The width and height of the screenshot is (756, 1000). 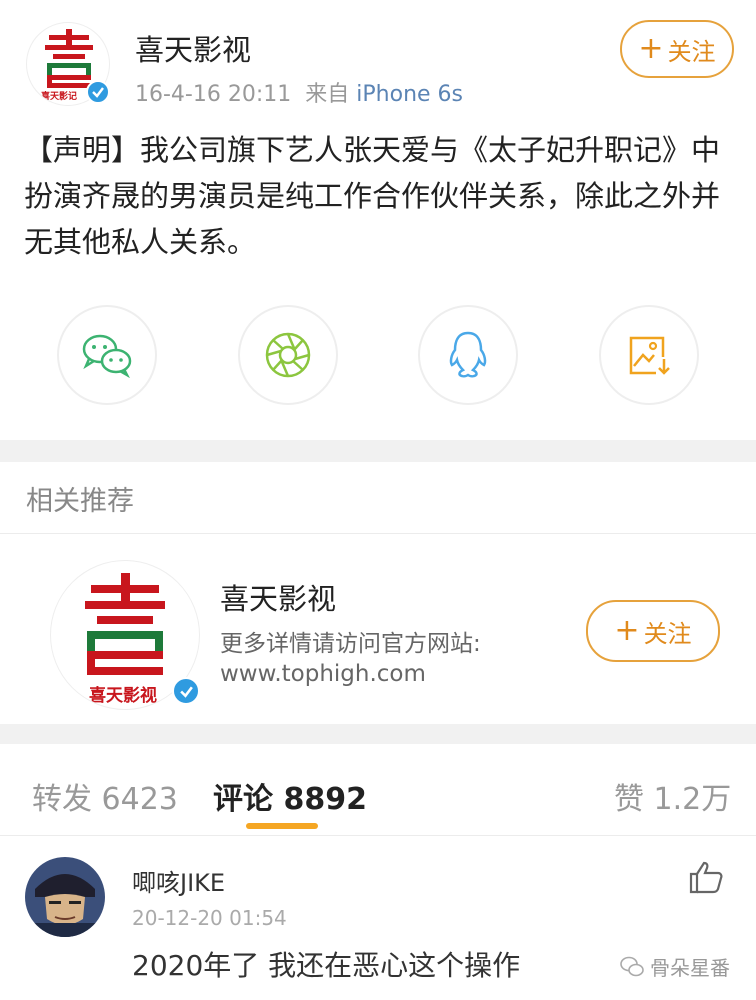 I want to click on tab-comments: 评论 8892, so click(x=290, y=796).